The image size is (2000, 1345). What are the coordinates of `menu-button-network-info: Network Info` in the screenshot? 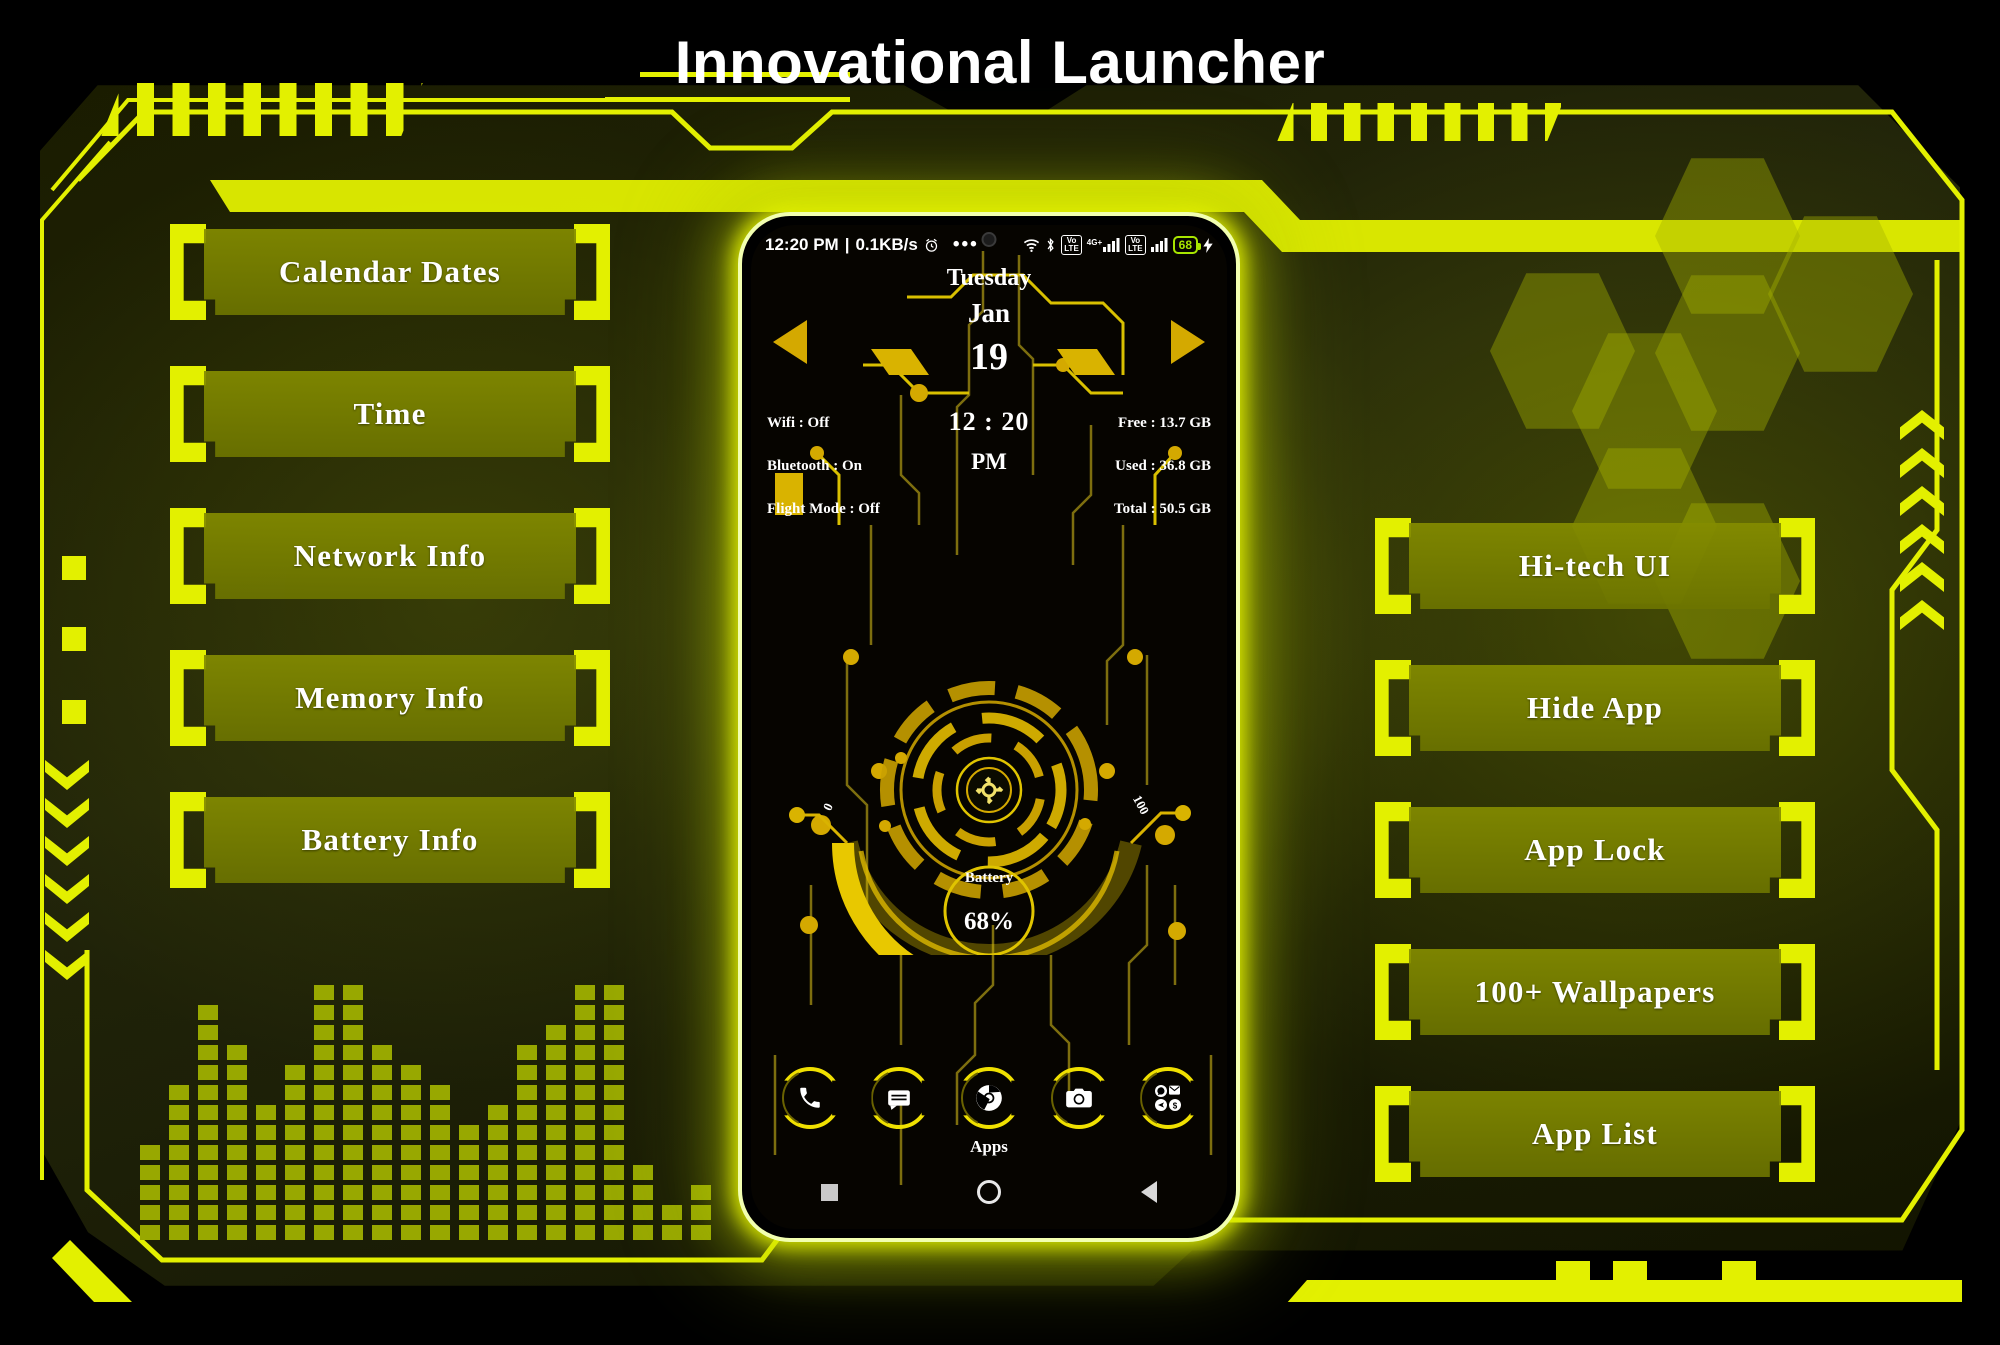 It's located at (390, 556).